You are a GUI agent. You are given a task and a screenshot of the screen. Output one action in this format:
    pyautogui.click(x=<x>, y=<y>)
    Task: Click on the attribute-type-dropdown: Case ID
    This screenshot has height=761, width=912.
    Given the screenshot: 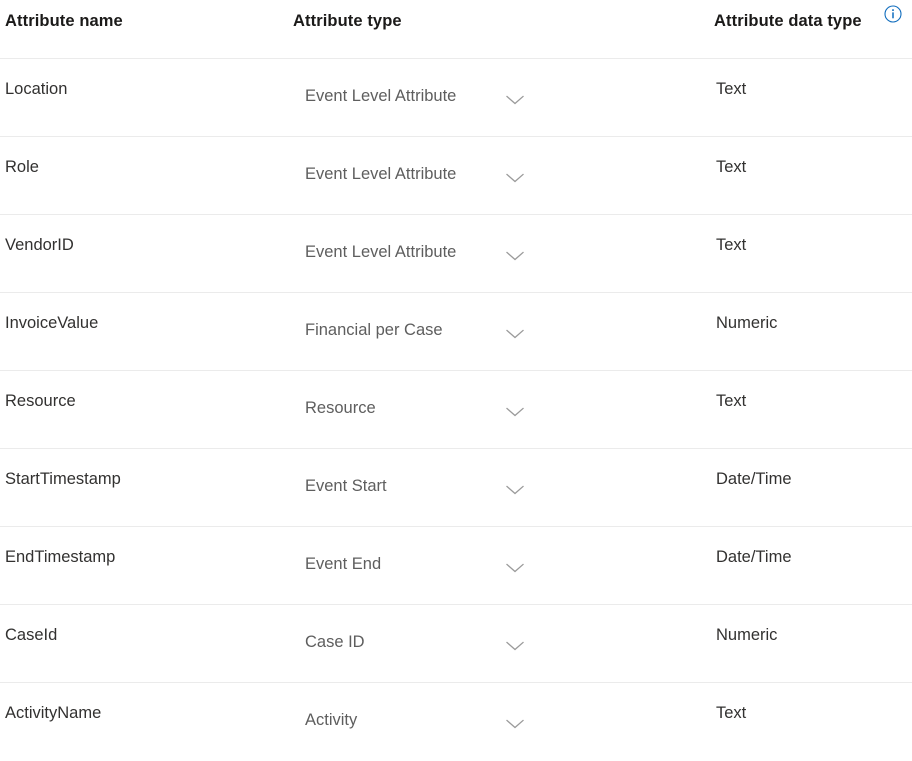 What is the action you would take?
    pyautogui.click(x=415, y=648)
    